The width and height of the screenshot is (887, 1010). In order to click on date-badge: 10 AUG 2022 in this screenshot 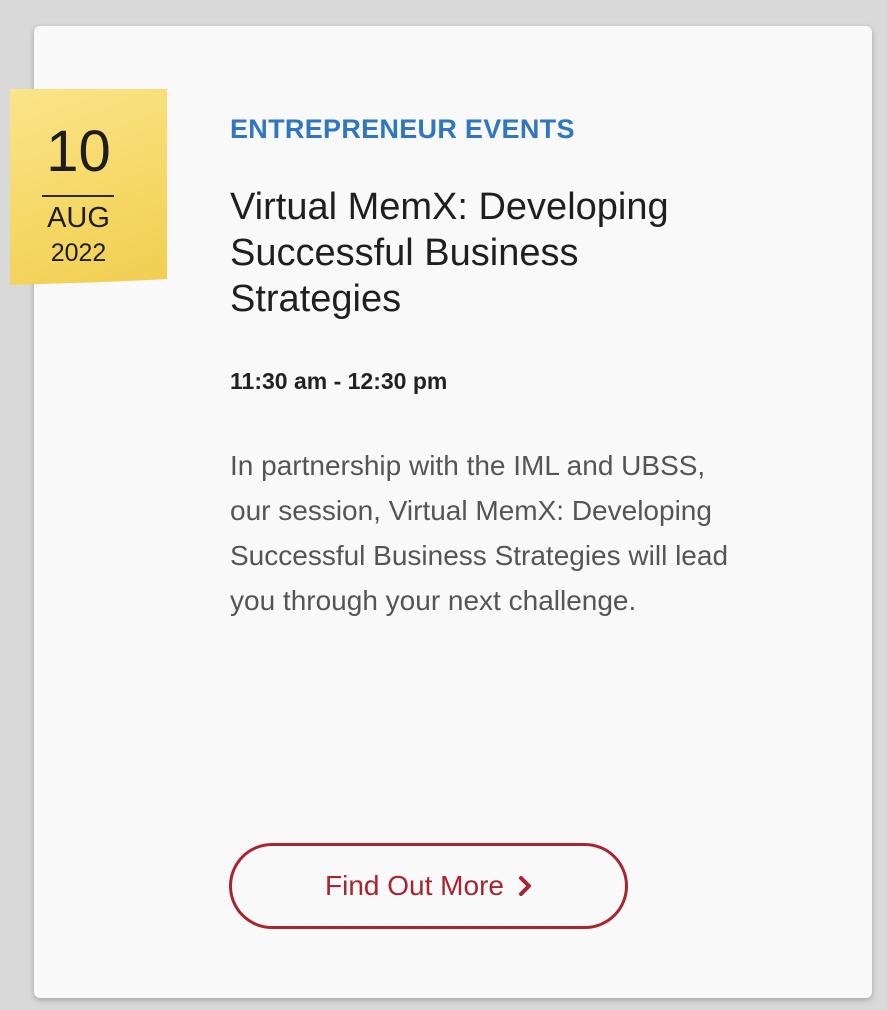, I will do `click(88, 187)`.